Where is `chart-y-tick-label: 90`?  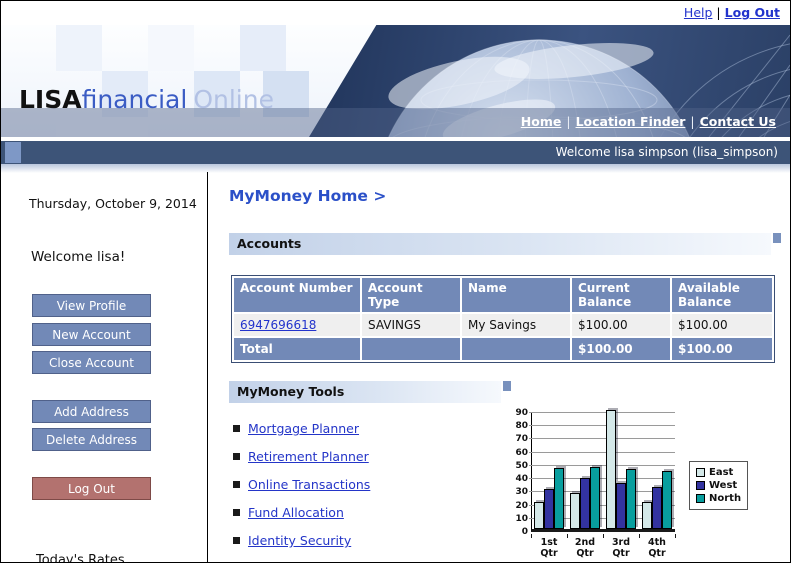 chart-y-tick-label: 90 is located at coordinates (521, 413).